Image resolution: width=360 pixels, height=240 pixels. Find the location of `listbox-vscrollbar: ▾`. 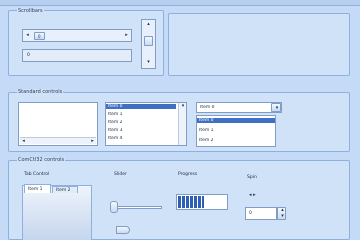

listbox-vscrollbar: ▾ is located at coordinates (182, 124).